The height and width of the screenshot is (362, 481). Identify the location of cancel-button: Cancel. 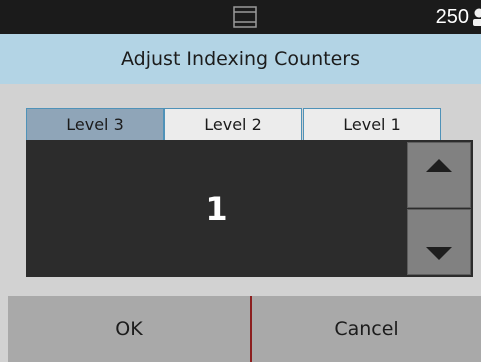
(366, 329).